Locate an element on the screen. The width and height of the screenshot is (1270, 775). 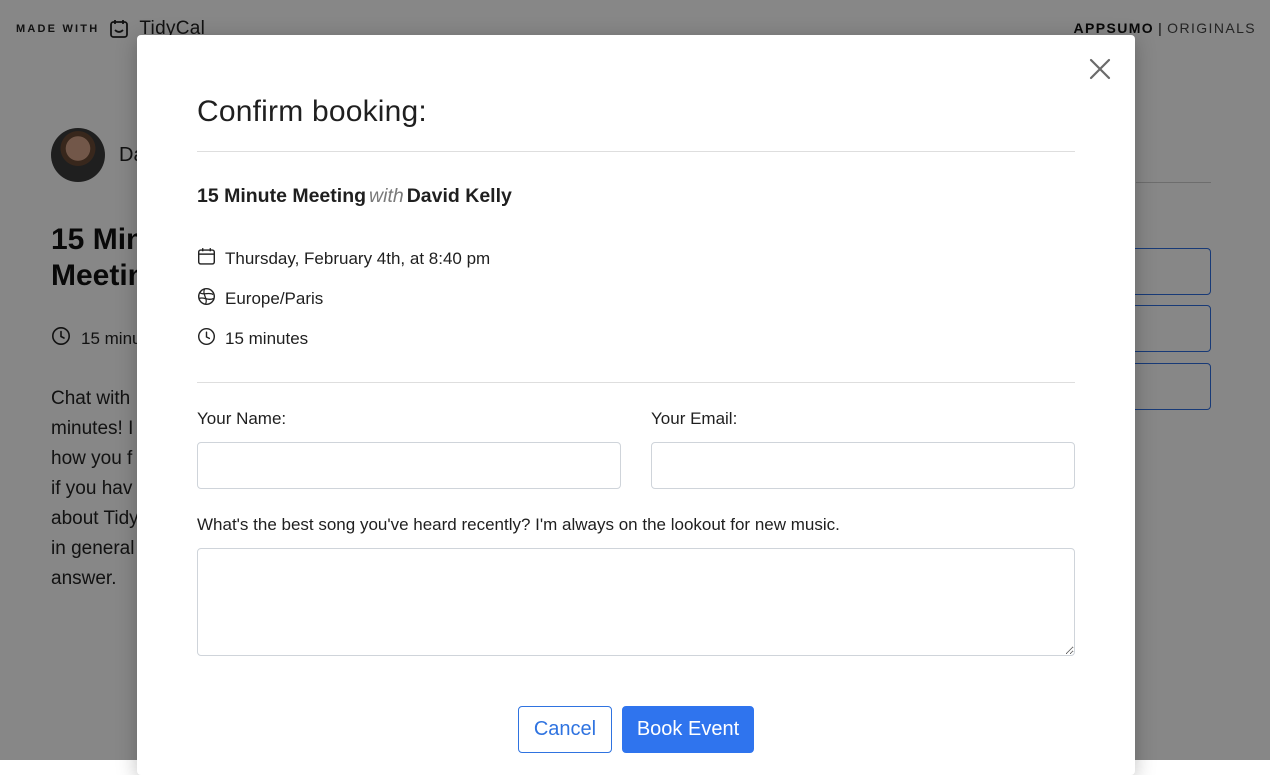
event-summary: 15 Minute Meeting with David Kelly is located at coordinates (354, 196).